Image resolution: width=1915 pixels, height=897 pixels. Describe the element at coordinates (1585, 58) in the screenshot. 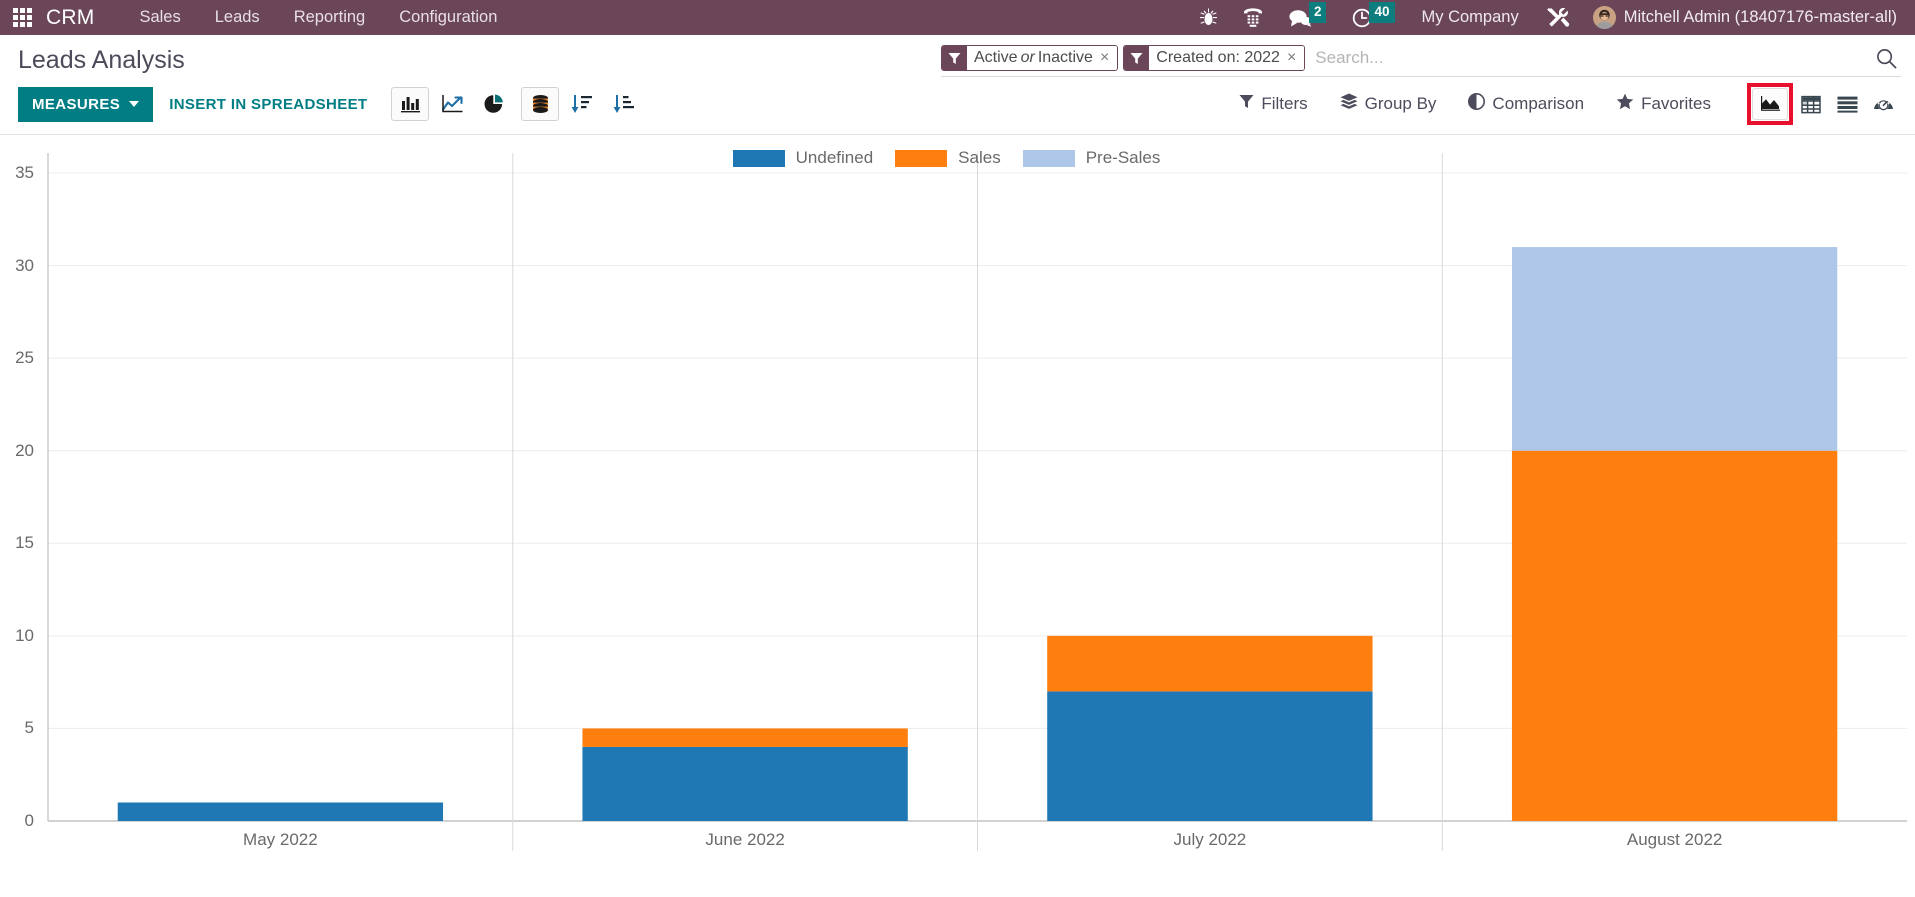

I see `search-input` at that location.